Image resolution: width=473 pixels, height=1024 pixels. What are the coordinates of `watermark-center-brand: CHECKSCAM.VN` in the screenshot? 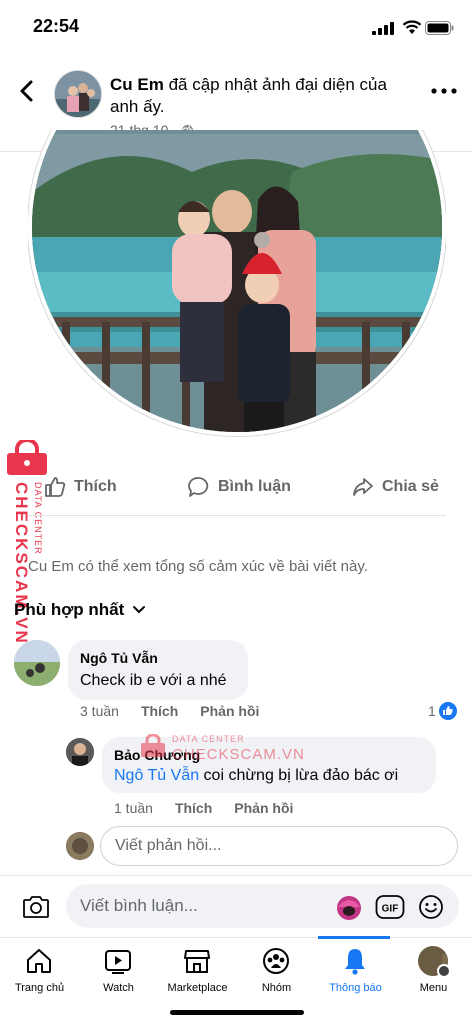 It's located at (238, 754).